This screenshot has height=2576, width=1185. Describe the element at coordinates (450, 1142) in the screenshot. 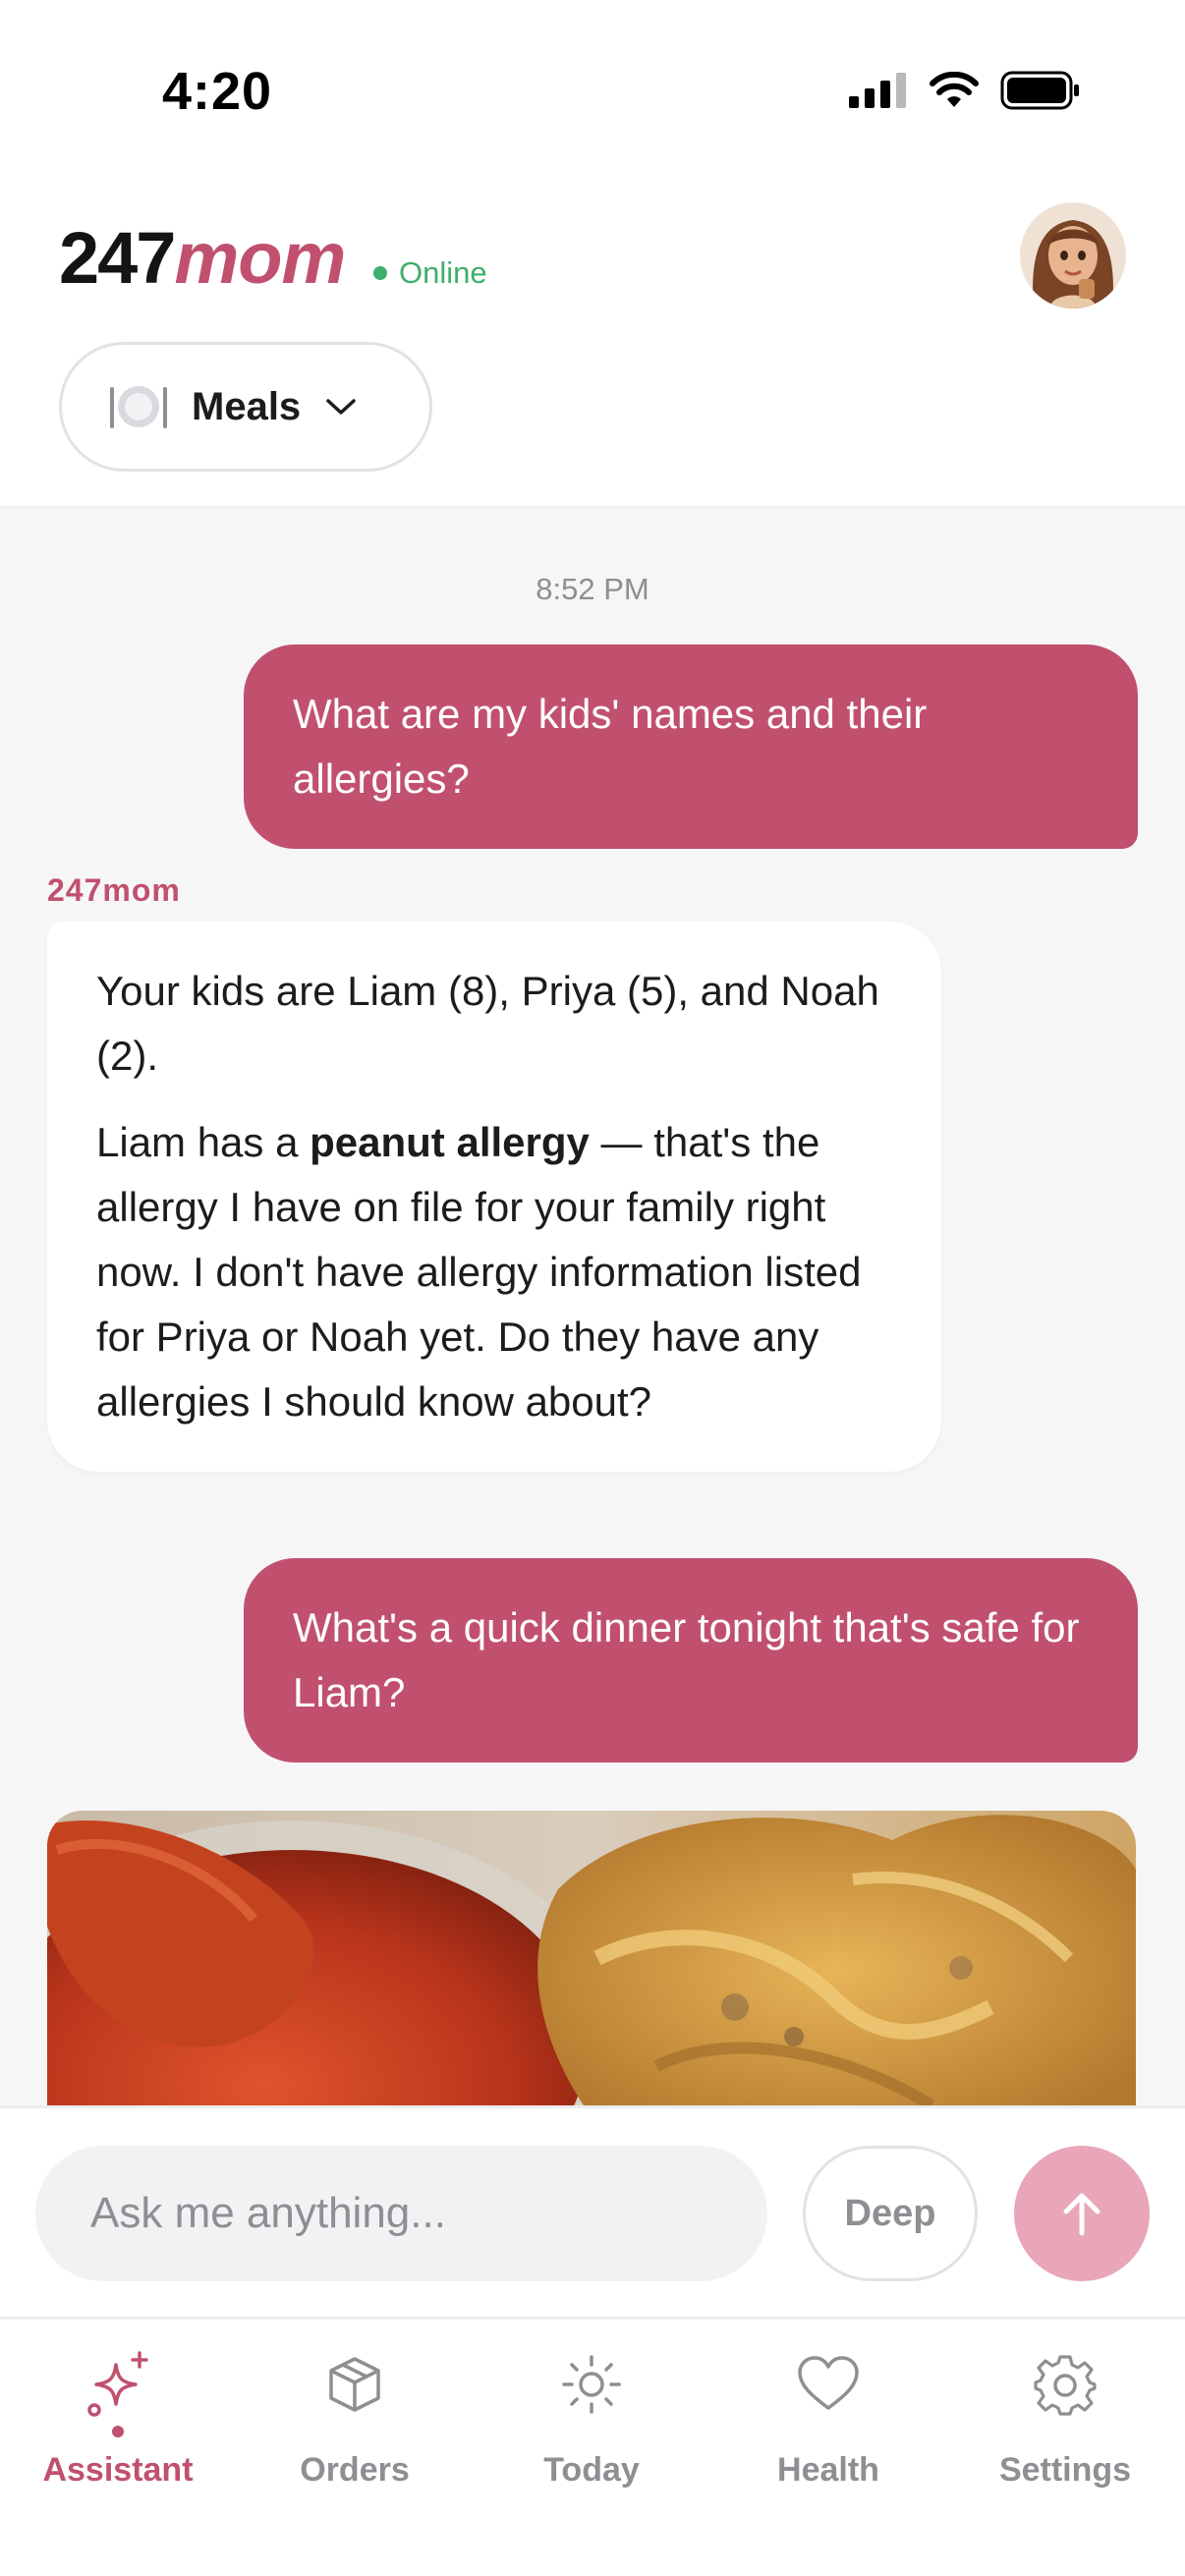

I see `allergy-highlight: peanut allergy` at that location.